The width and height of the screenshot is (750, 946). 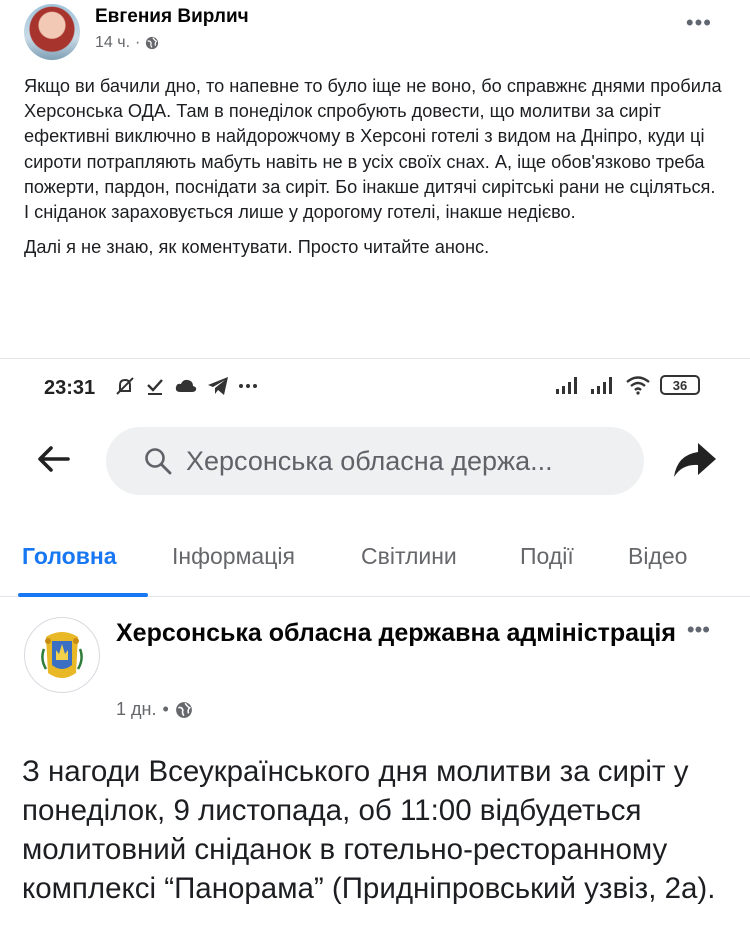 I want to click on post-meta: 14 ч. ·, so click(x=127, y=43).